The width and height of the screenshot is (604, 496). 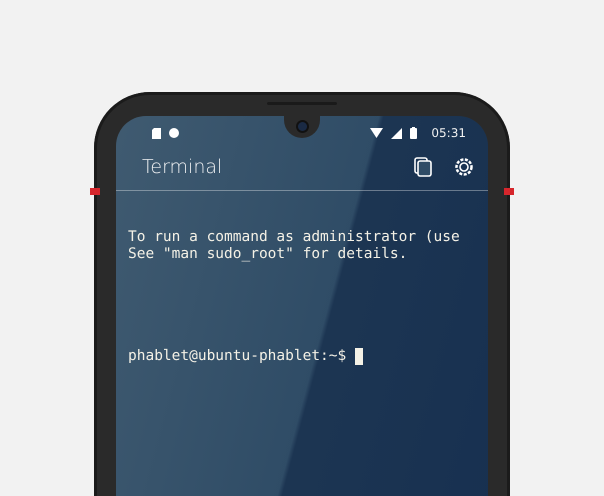 I want to click on tabs-icon, so click(x=423, y=167).